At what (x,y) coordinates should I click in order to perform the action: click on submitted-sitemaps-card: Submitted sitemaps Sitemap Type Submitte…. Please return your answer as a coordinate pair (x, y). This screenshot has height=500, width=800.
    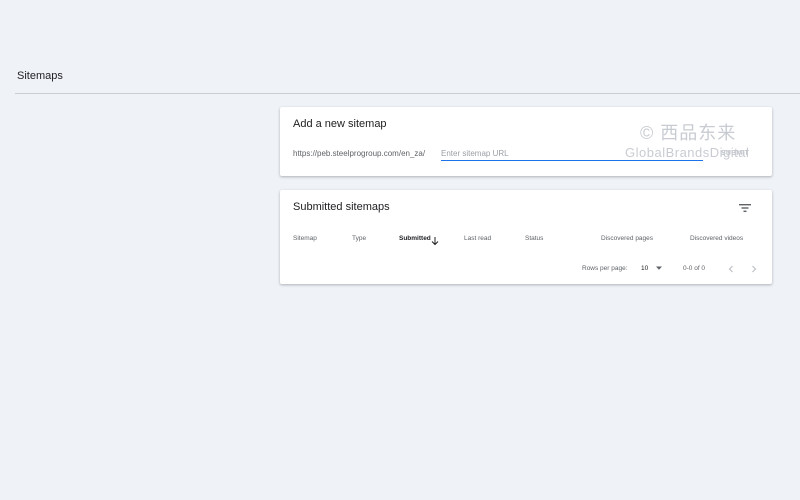
    Looking at the image, I should click on (526, 237).